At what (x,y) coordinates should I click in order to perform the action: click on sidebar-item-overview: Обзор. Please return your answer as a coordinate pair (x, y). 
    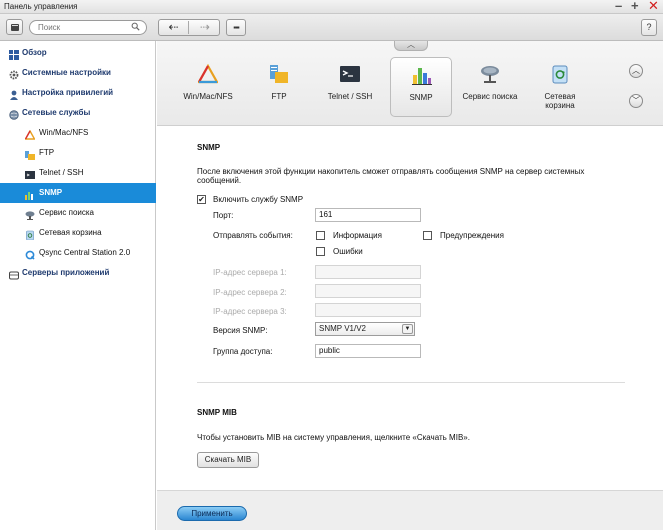
    Looking at the image, I should click on (78, 53).